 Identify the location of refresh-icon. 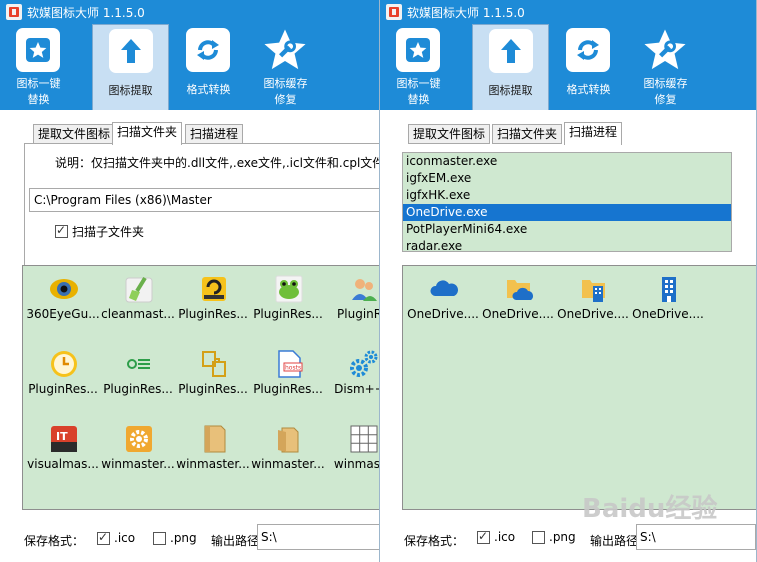
(588, 50).